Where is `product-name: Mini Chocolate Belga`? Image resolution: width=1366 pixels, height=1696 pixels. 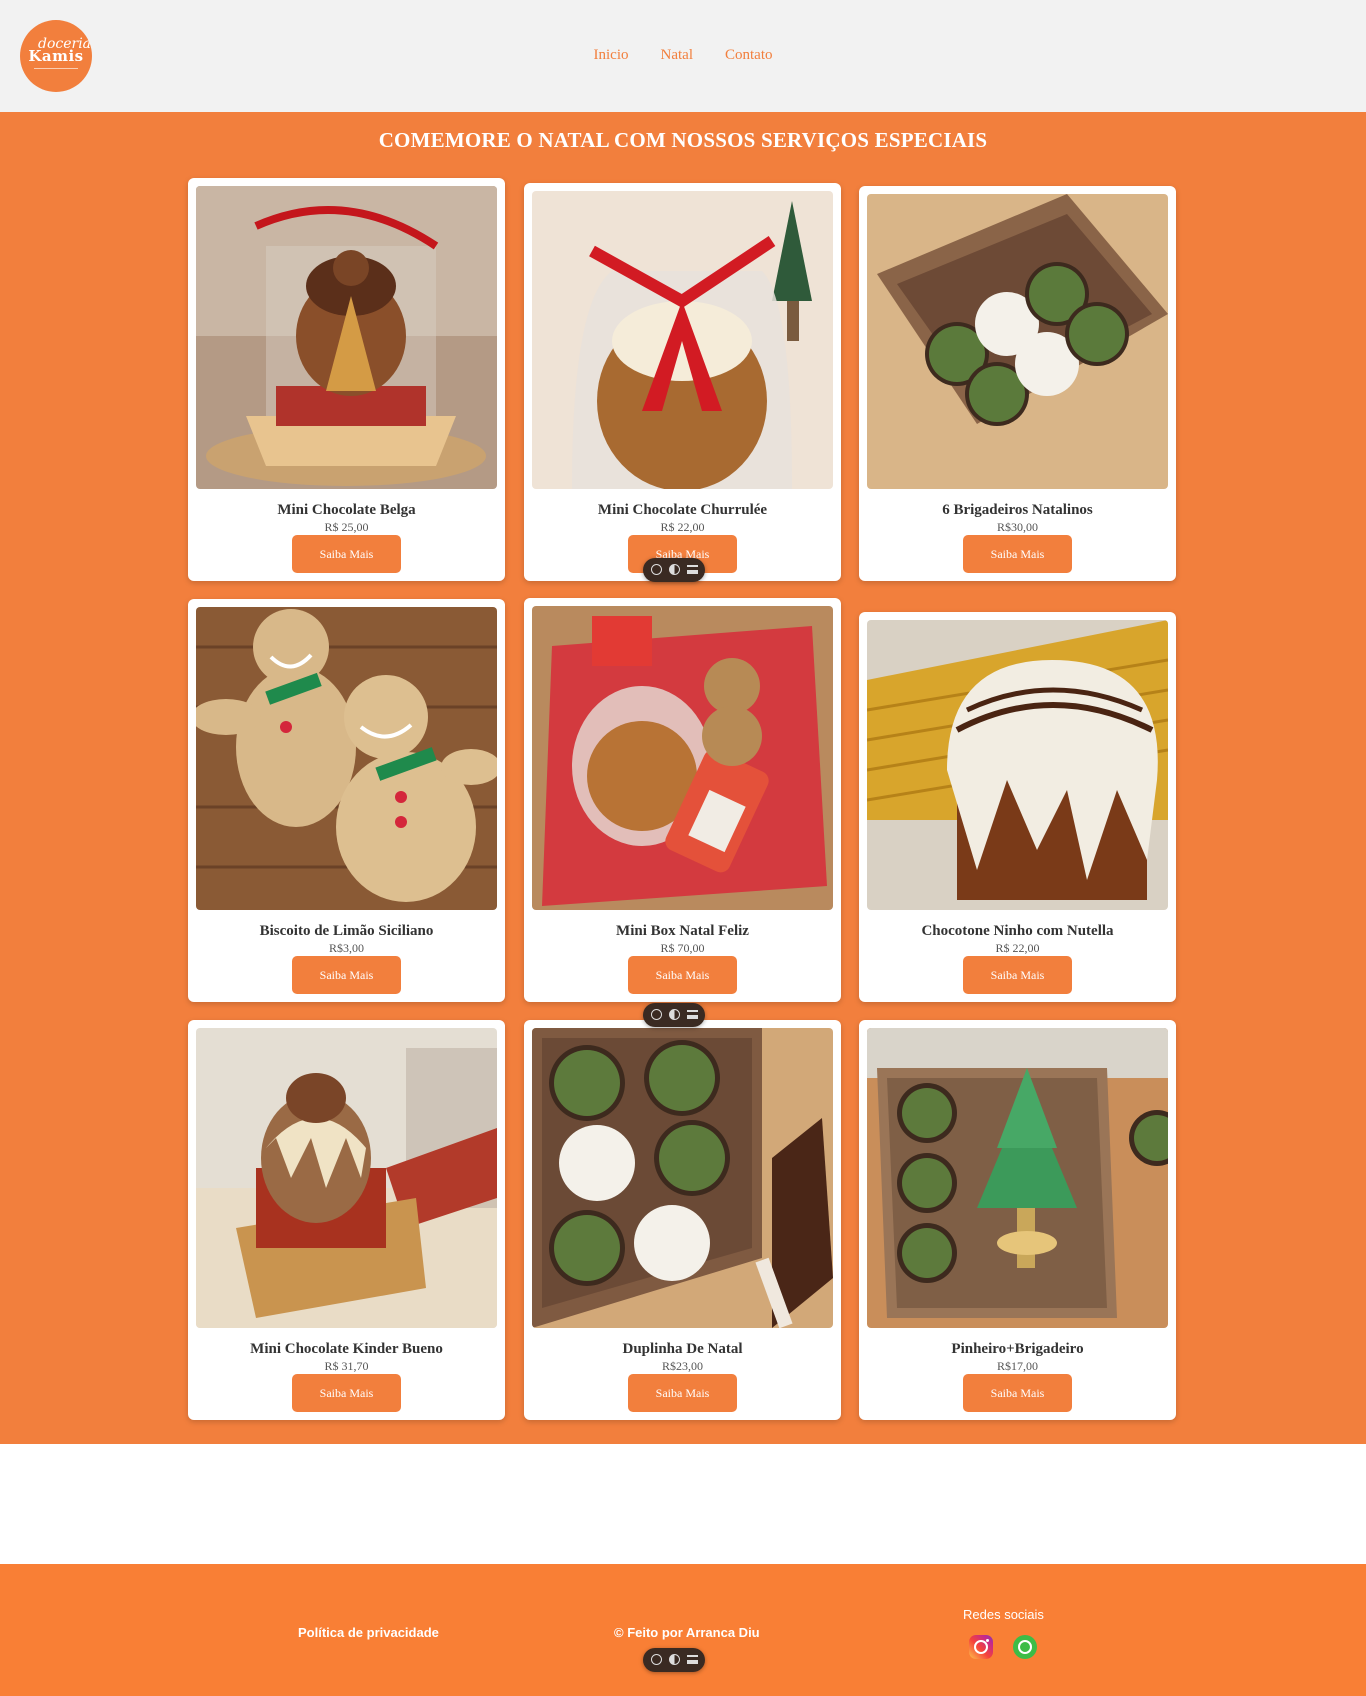 product-name: Mini Chocolate Belga is located at coordinates (346, 510).